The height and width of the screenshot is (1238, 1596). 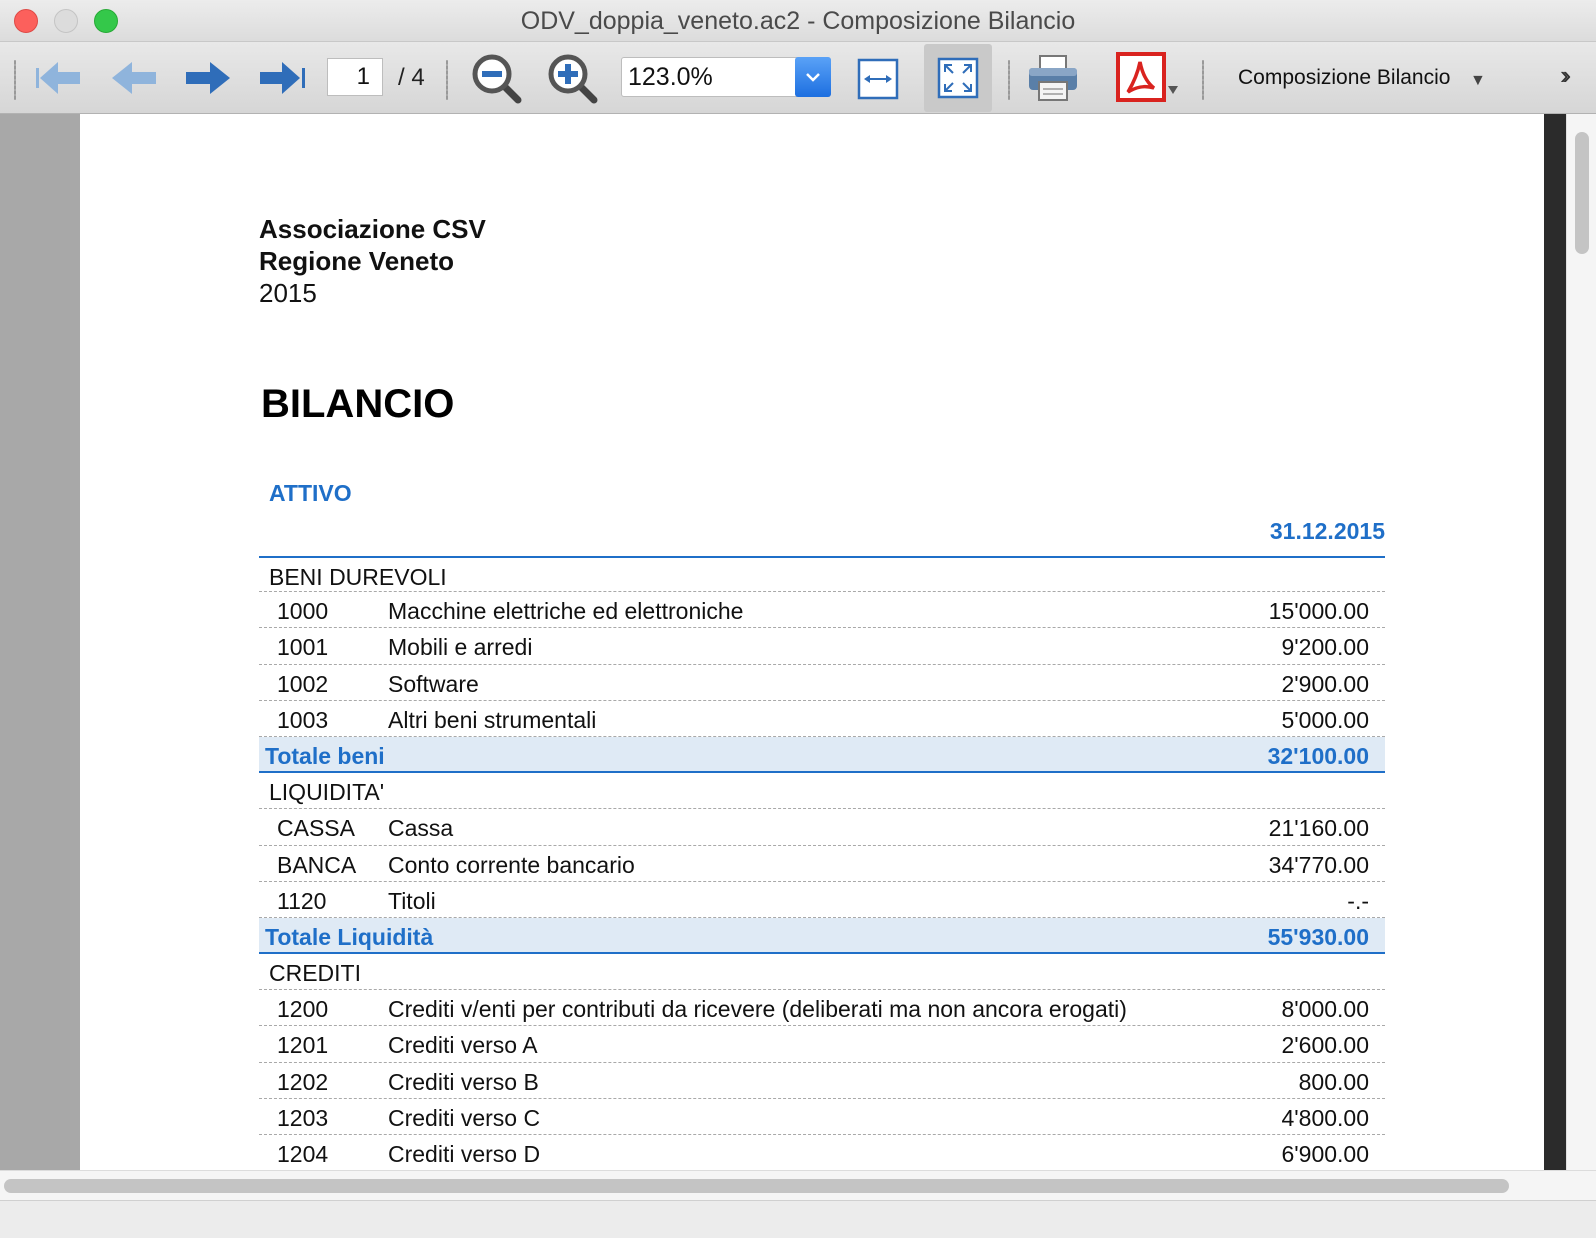 I want to click on group-header: BENI DUREVOLI, so click(x=822, y=574).